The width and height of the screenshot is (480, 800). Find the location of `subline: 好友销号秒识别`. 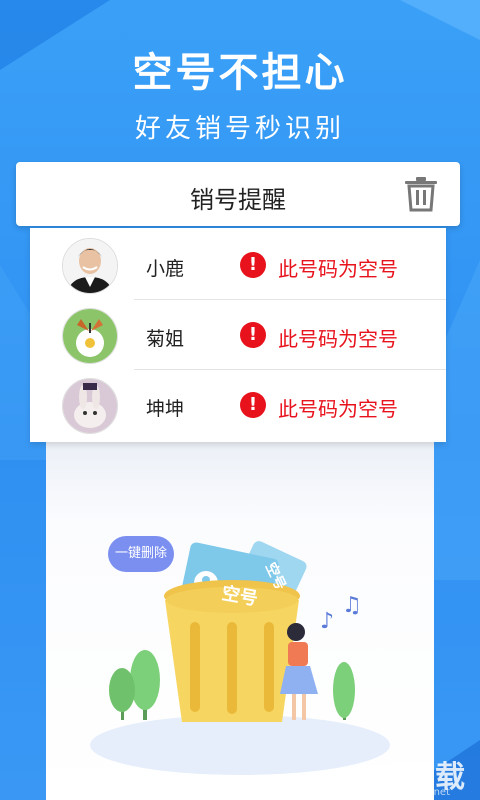

subline: 好友销号秒识别 is located at coordinates (239, 129).